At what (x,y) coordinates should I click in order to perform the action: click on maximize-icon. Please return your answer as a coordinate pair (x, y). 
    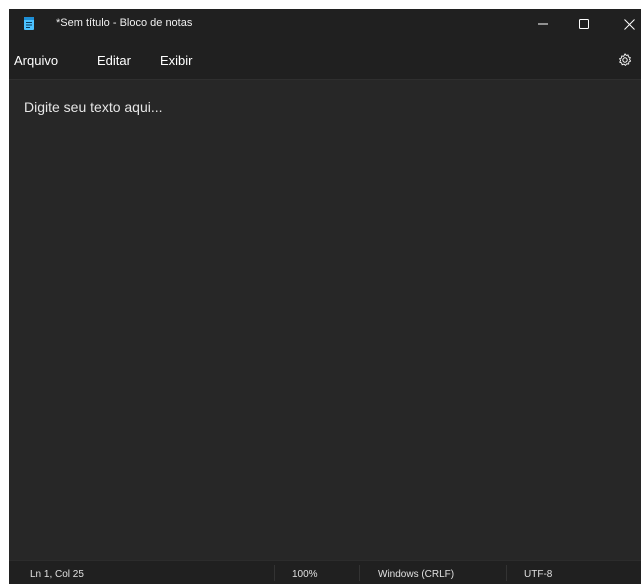
    Looking at the image, I should click on (584, 24).